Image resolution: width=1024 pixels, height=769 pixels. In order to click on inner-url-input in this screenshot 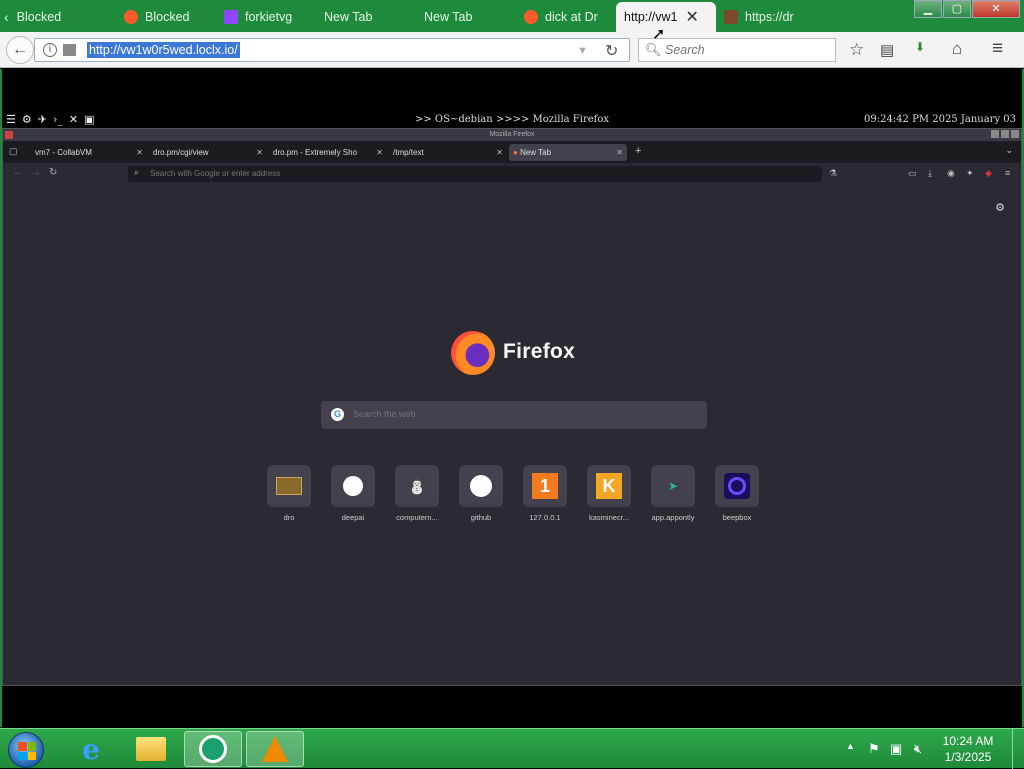, I will do `click(348, 173)`.